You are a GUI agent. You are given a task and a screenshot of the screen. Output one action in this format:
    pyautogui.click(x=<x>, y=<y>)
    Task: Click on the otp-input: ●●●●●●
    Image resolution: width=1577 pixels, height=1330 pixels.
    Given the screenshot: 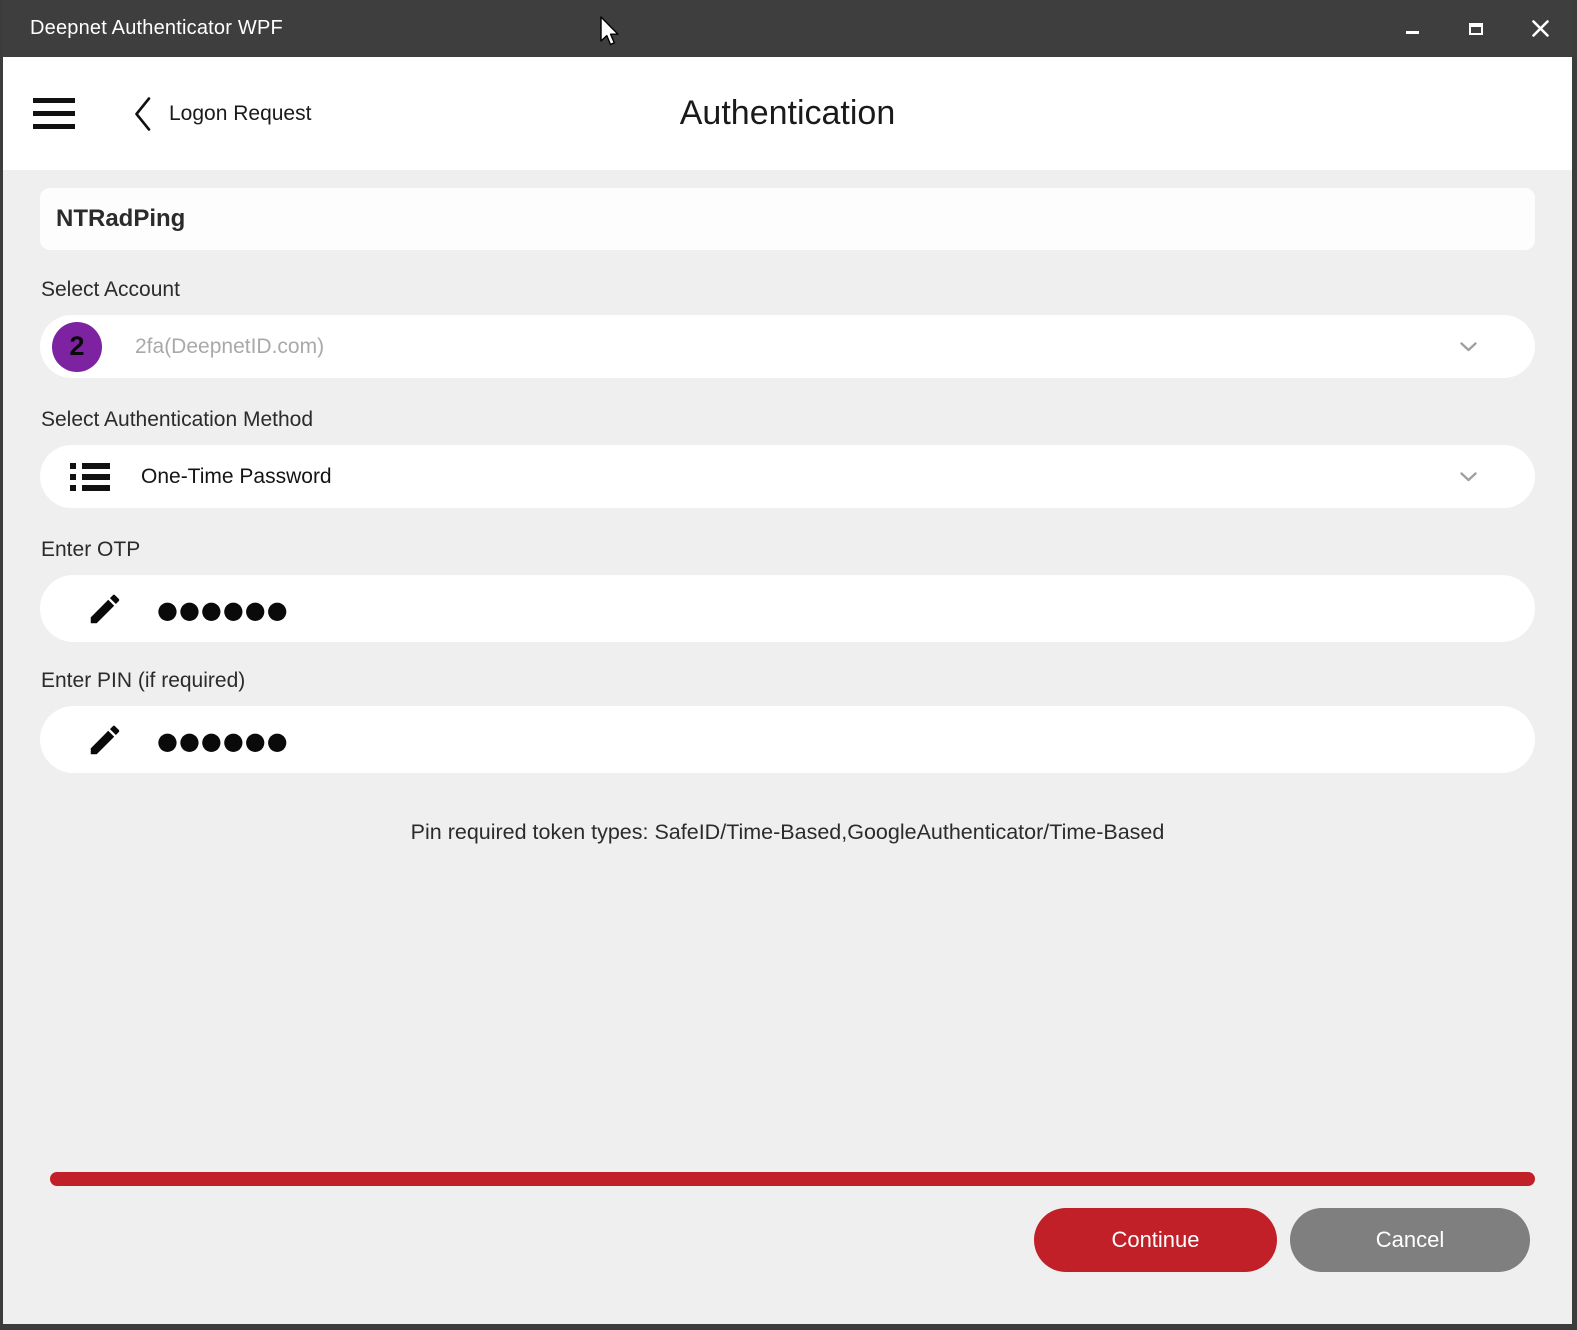 What is the action you would take?
    pyautogui.click(x=787, y=608)
    